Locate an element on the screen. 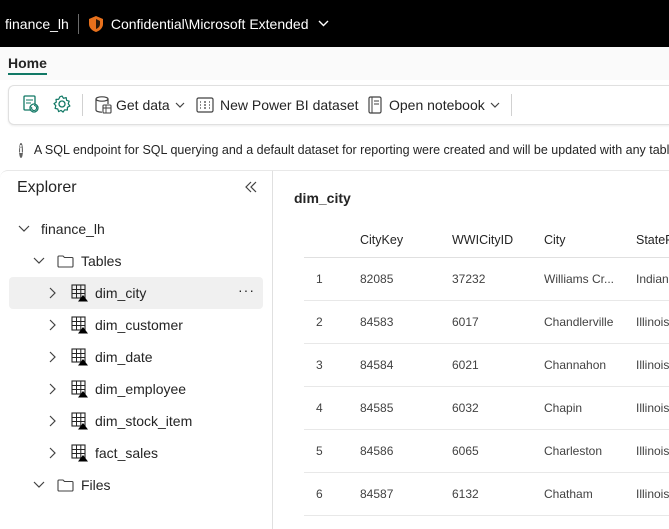 The height and width of the screenshot is (529, 669). cell-rownum: 2 is located at coordinates (319, 321).